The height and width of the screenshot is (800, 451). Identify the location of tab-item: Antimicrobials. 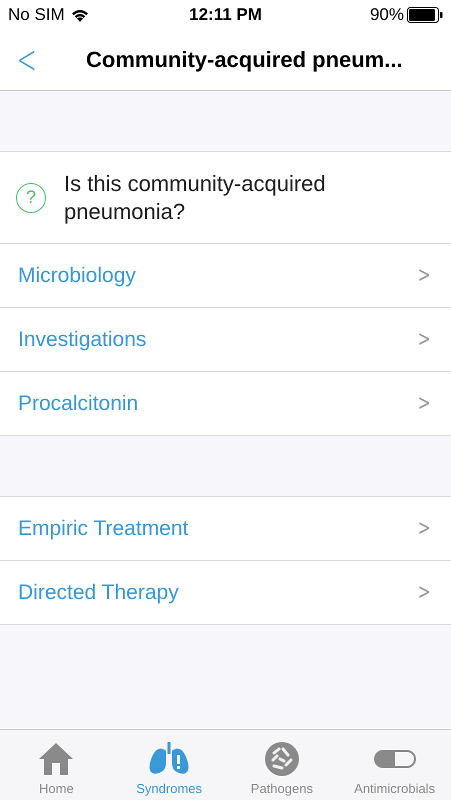
(394, 765).